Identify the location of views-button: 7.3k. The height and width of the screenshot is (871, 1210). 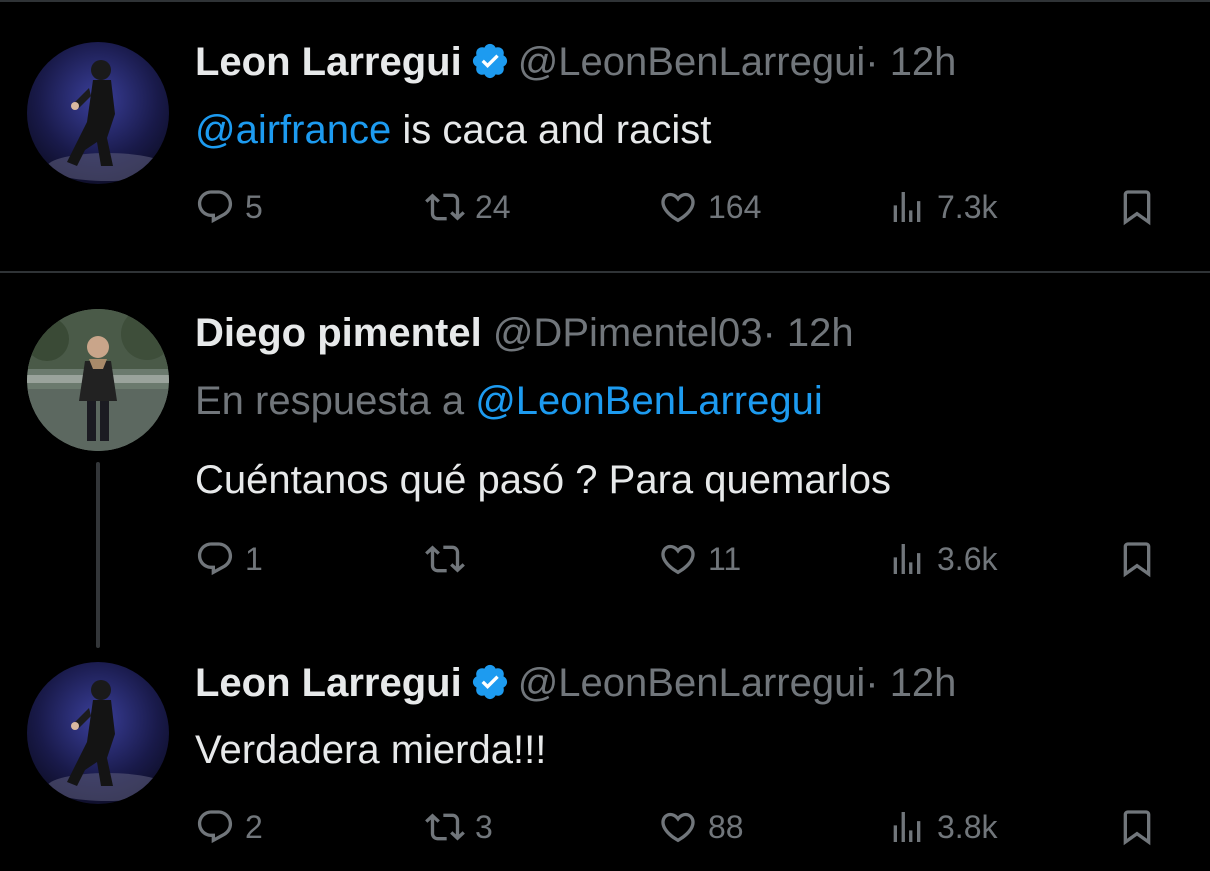
(942, 207).